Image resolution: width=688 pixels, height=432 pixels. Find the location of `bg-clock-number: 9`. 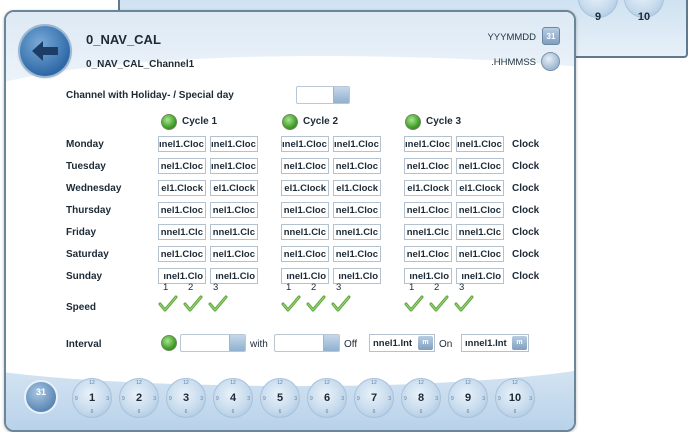

bg-clock-number: 9 is located at coordinates (598, 17).